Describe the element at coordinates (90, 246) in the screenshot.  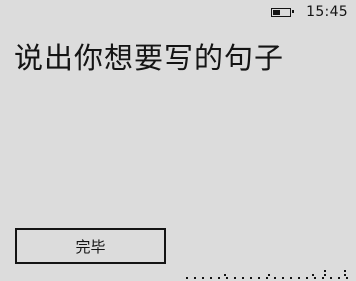
I see `done-button: 完毕` at that location.